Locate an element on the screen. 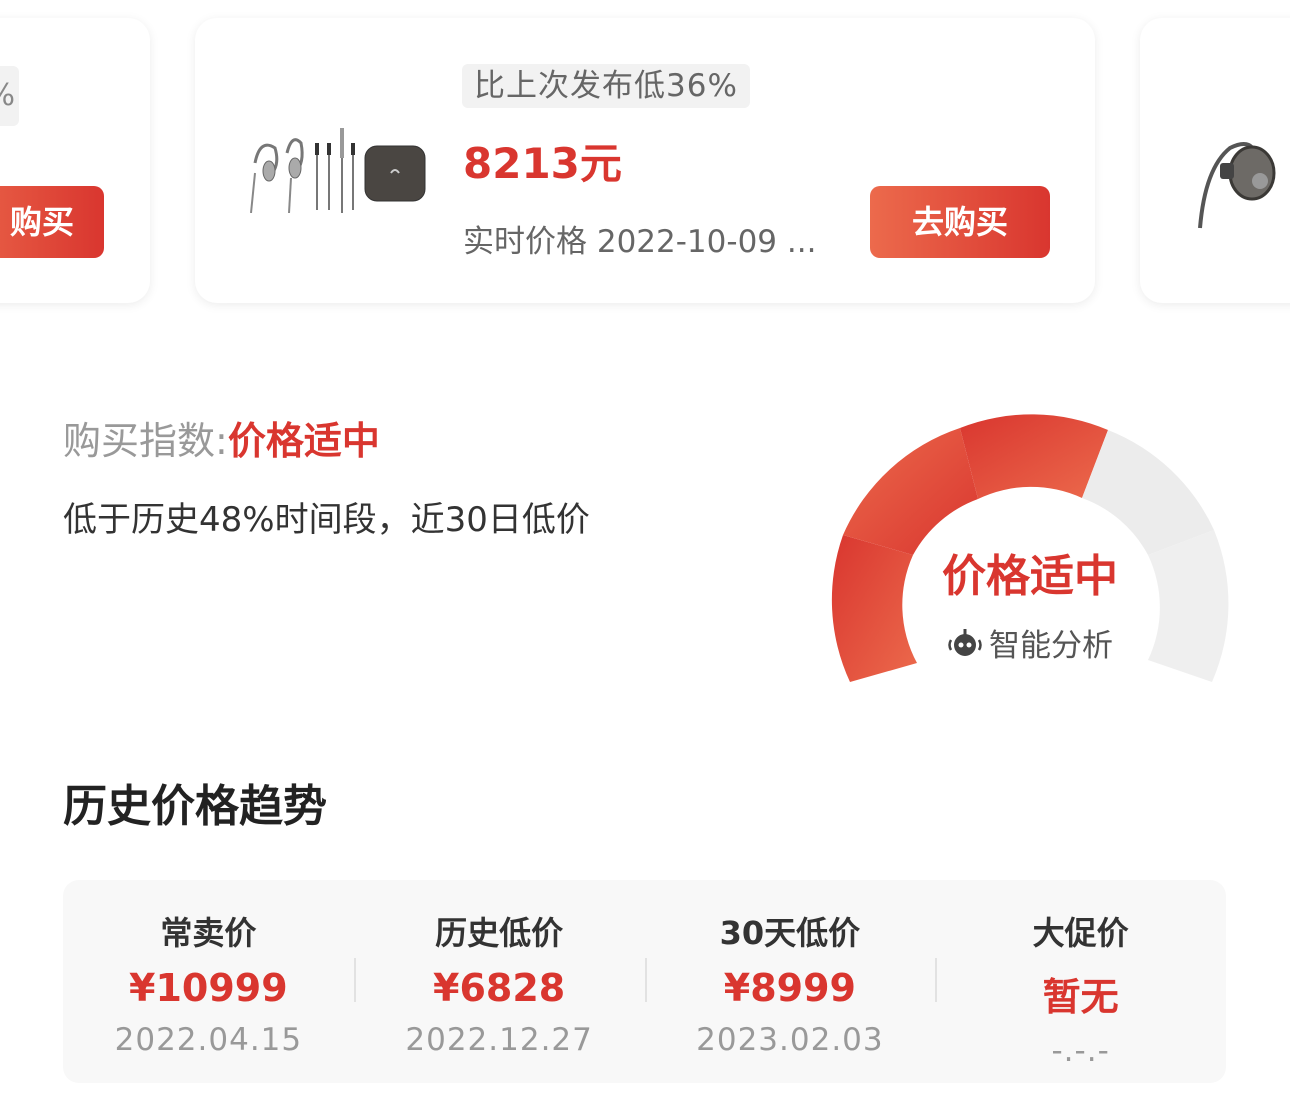 The height and width of the screenshot is (1116, 1290). buy-index-value: 价格适中 is located at coordinates (303, 441).